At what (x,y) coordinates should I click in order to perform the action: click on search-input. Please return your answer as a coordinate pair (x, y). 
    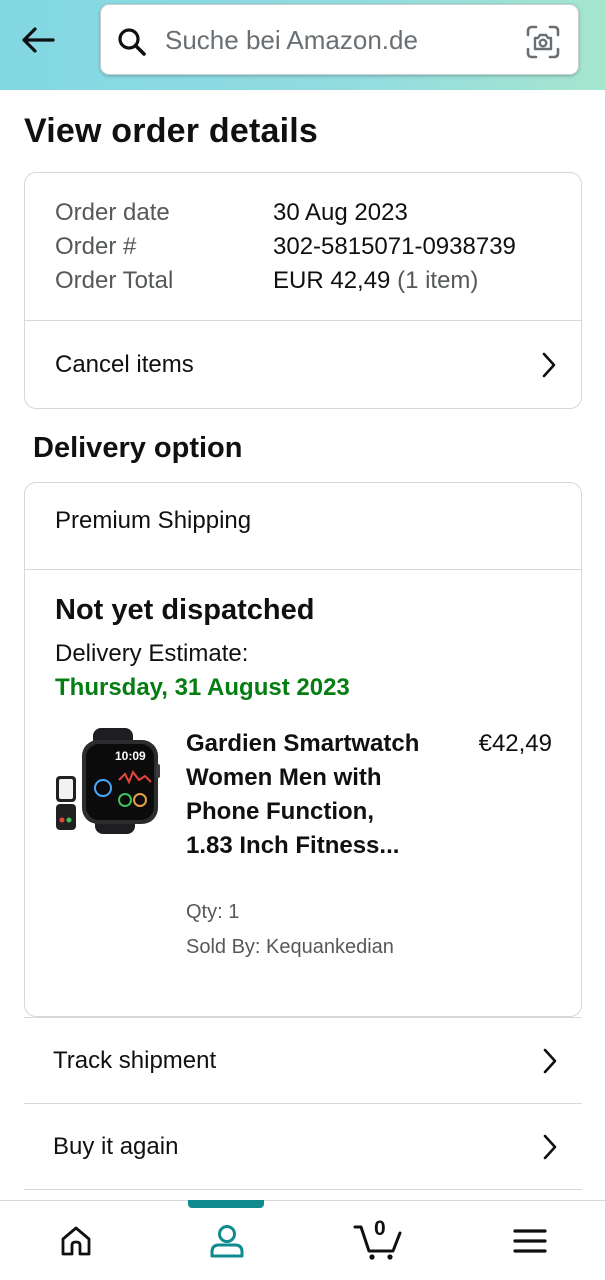
    Looking at the image, I should click on (340, 40).